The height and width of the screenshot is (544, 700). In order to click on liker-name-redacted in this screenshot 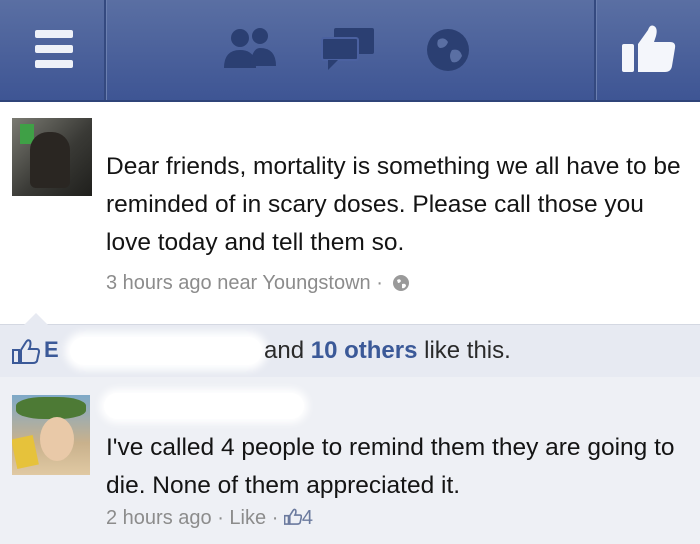, I will do `click(166, 351)`.